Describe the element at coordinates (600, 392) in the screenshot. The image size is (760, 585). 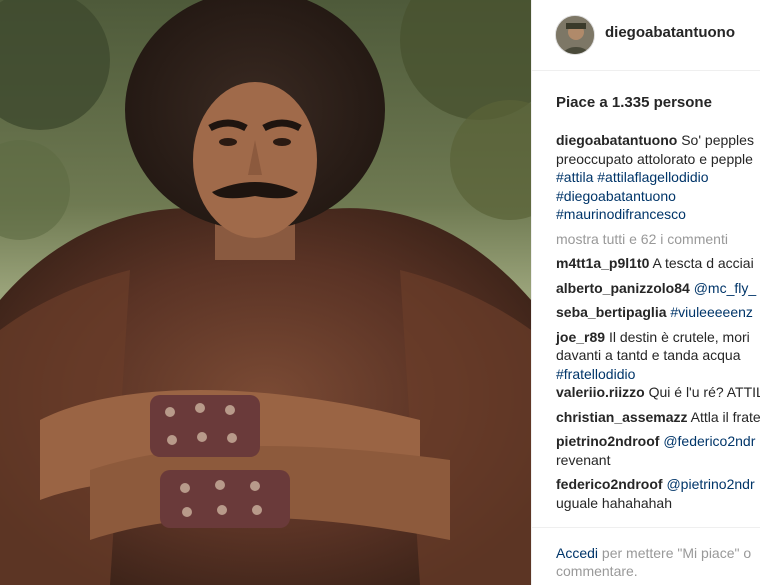
I see `comment-username: valeriio.riizzo` at that location.